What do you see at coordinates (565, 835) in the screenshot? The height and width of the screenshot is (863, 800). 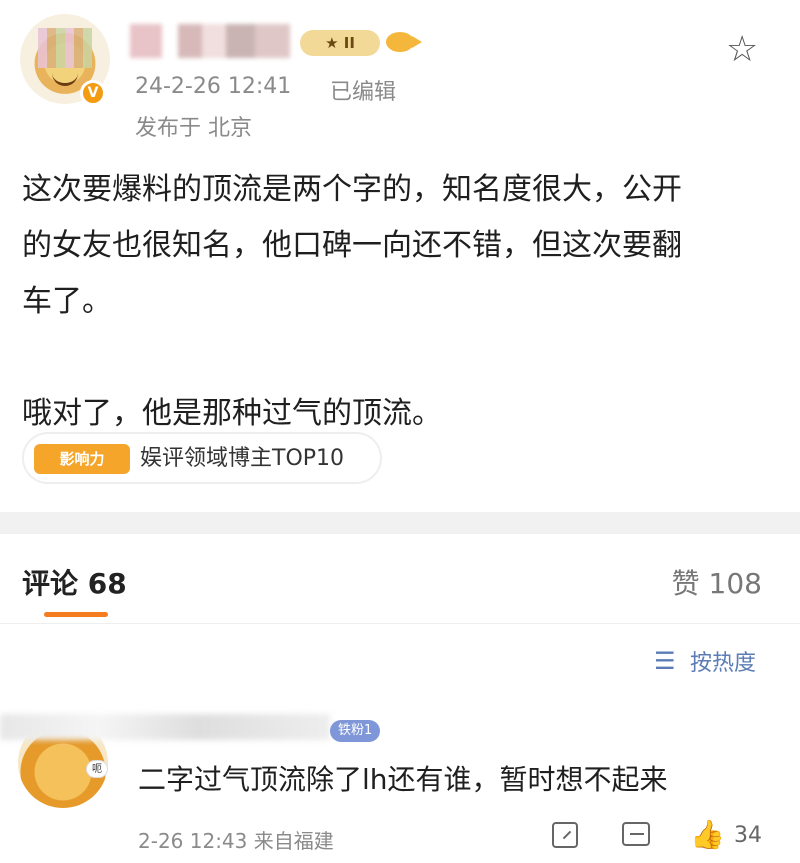 I see `share-icon` at bounding box center [565, 835].